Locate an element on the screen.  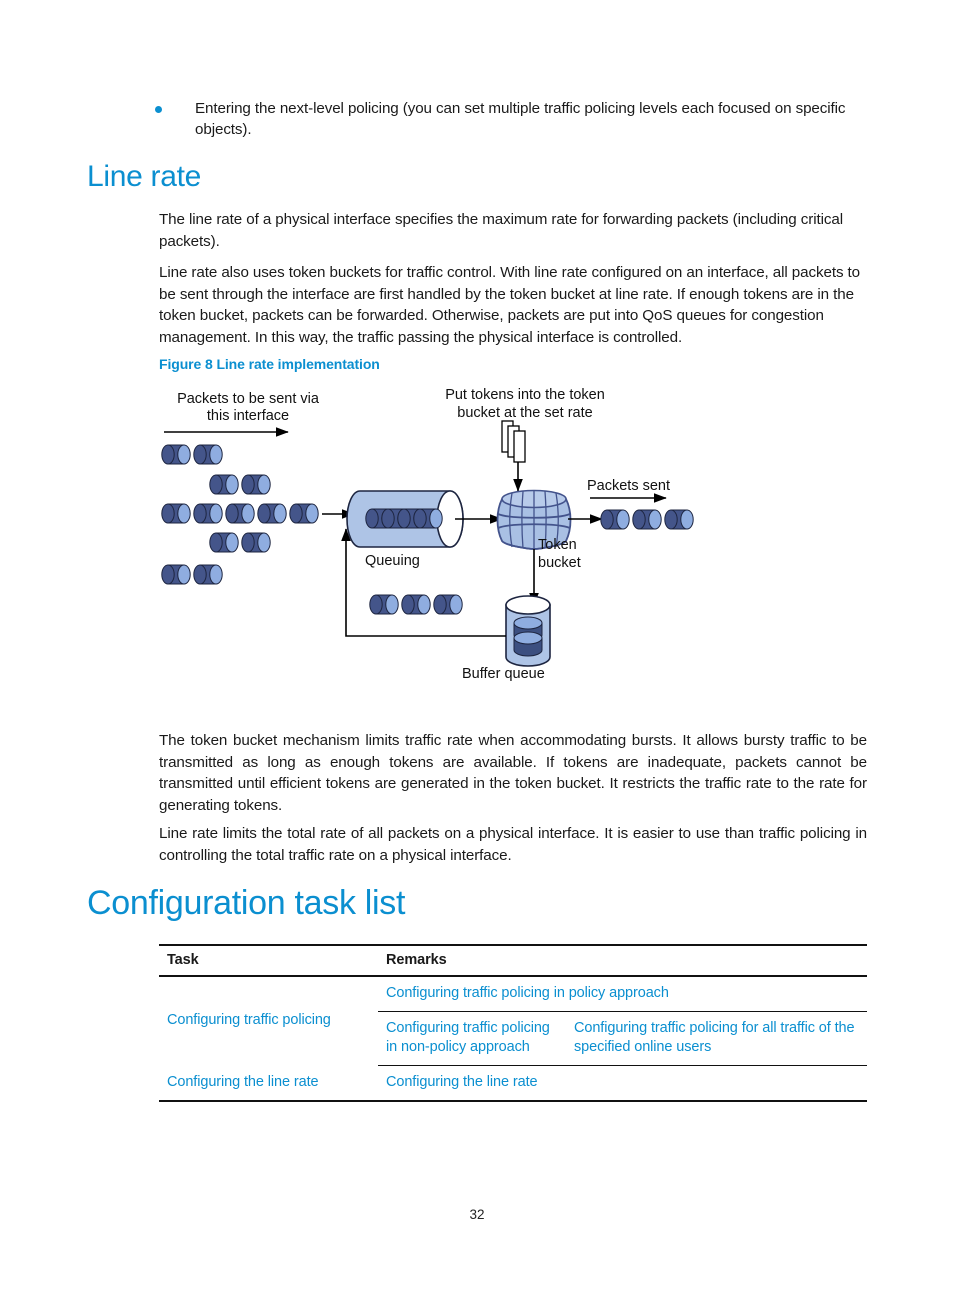
table-cell-remark-line-rate: Configuring the line rate is located at coordinates (622, 1083).